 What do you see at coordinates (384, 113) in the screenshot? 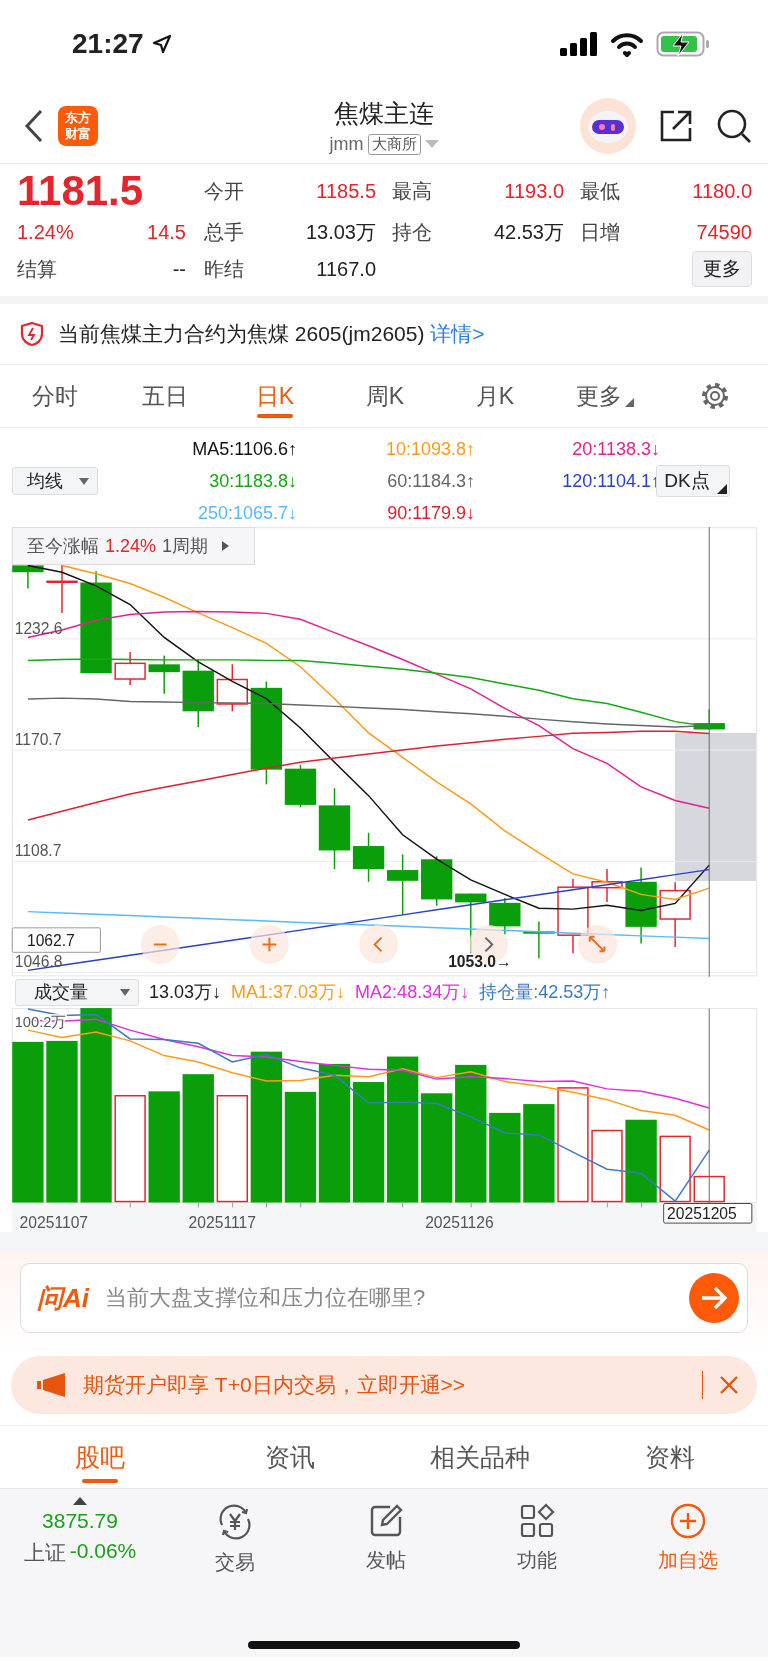
I see `page-title: 焦煤主连` at bounding box center [384, 113].